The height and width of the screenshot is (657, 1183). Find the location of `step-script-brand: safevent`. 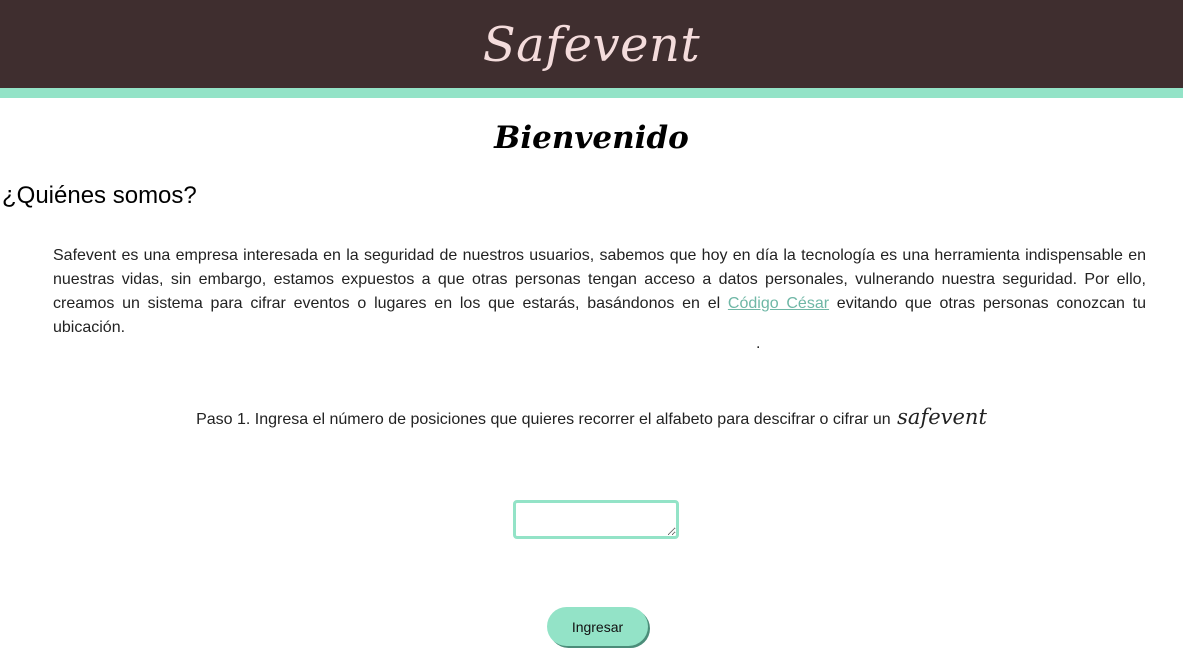

step-script-brand: safevent is located at coordinates (942, 417).